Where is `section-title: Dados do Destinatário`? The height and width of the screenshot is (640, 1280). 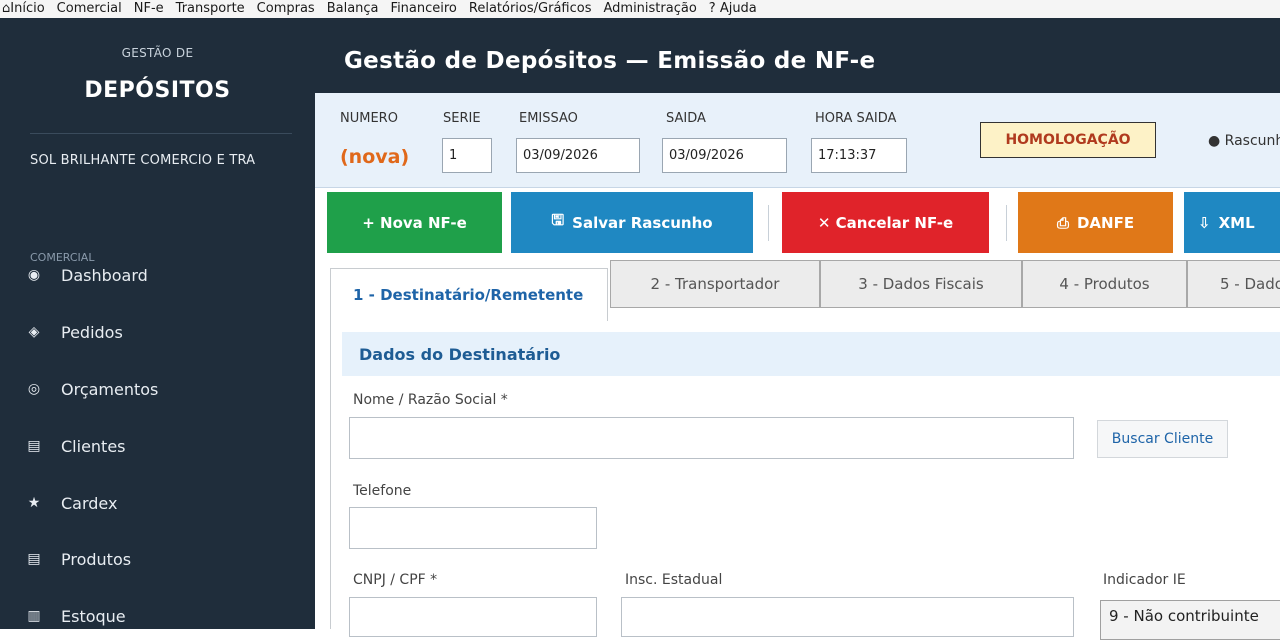
section-title: Dados do Destinatário is located at coordinates (811, 354).